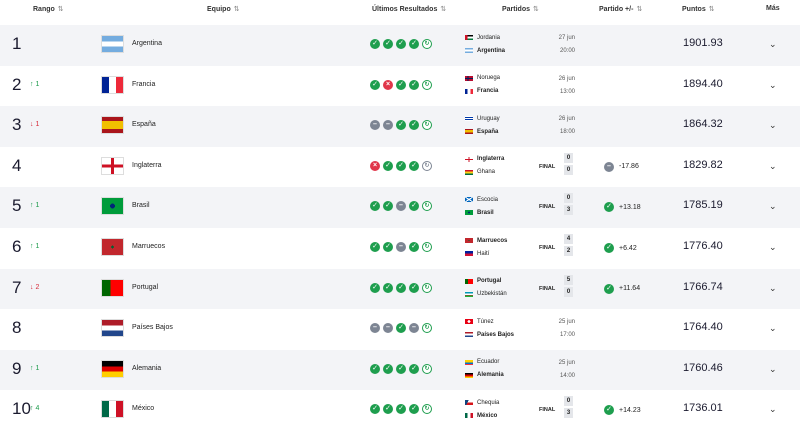 The height and width of the screenshot is (433, 800). What do you see at coordinates (141, 205) in the screenshot?
I see `team-name: Brasil` at bounding box center [141, 205].